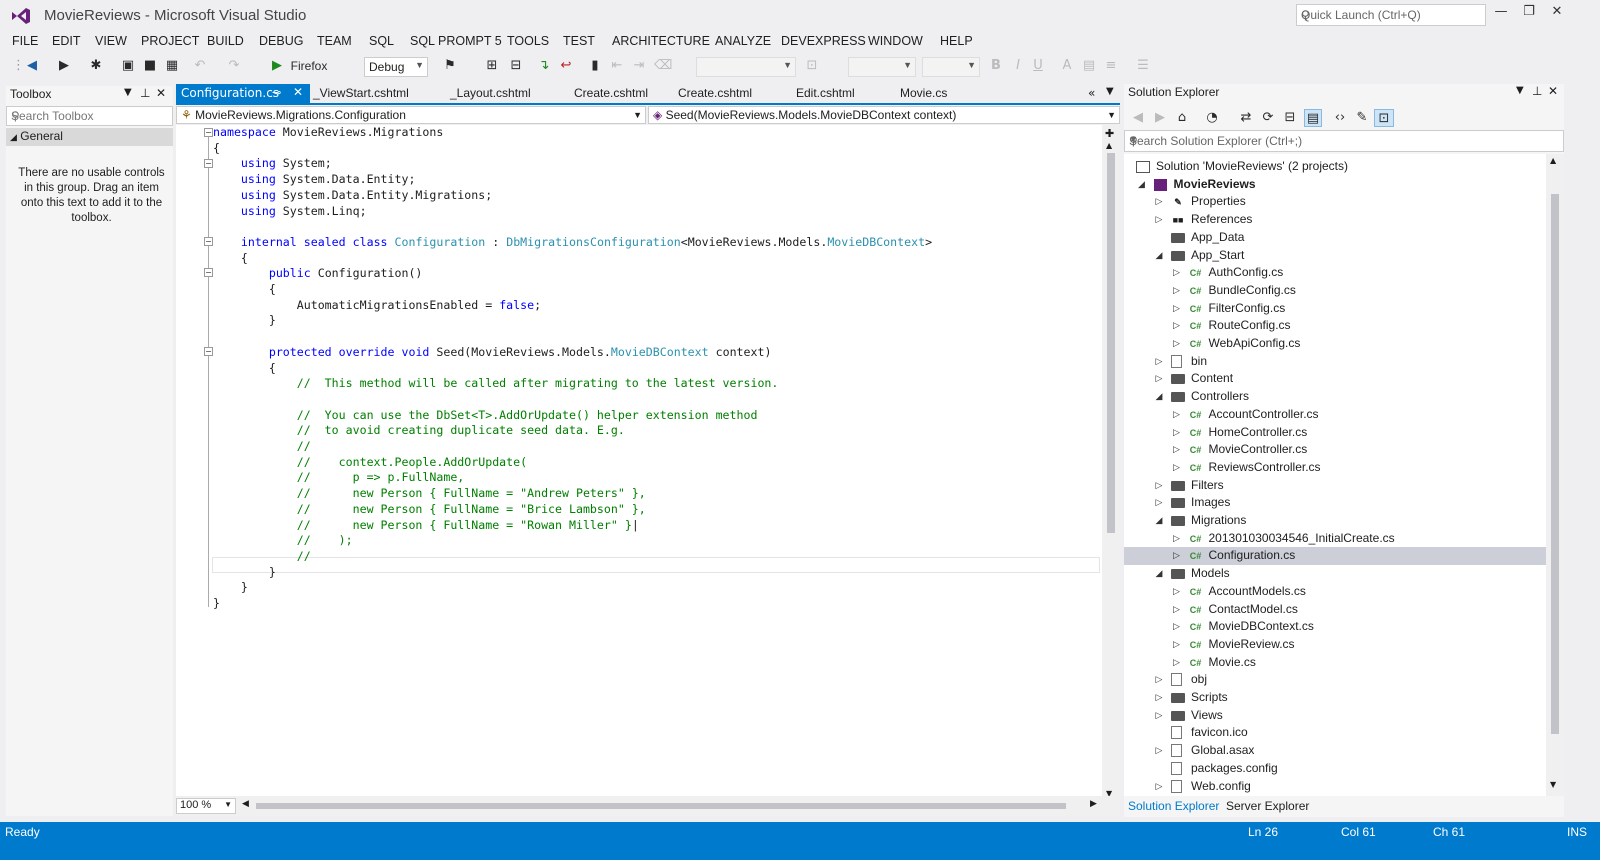 The width and height of the screenshot is (1600, 860). I want to click on menu-view: VIEW, so click(111, 41).